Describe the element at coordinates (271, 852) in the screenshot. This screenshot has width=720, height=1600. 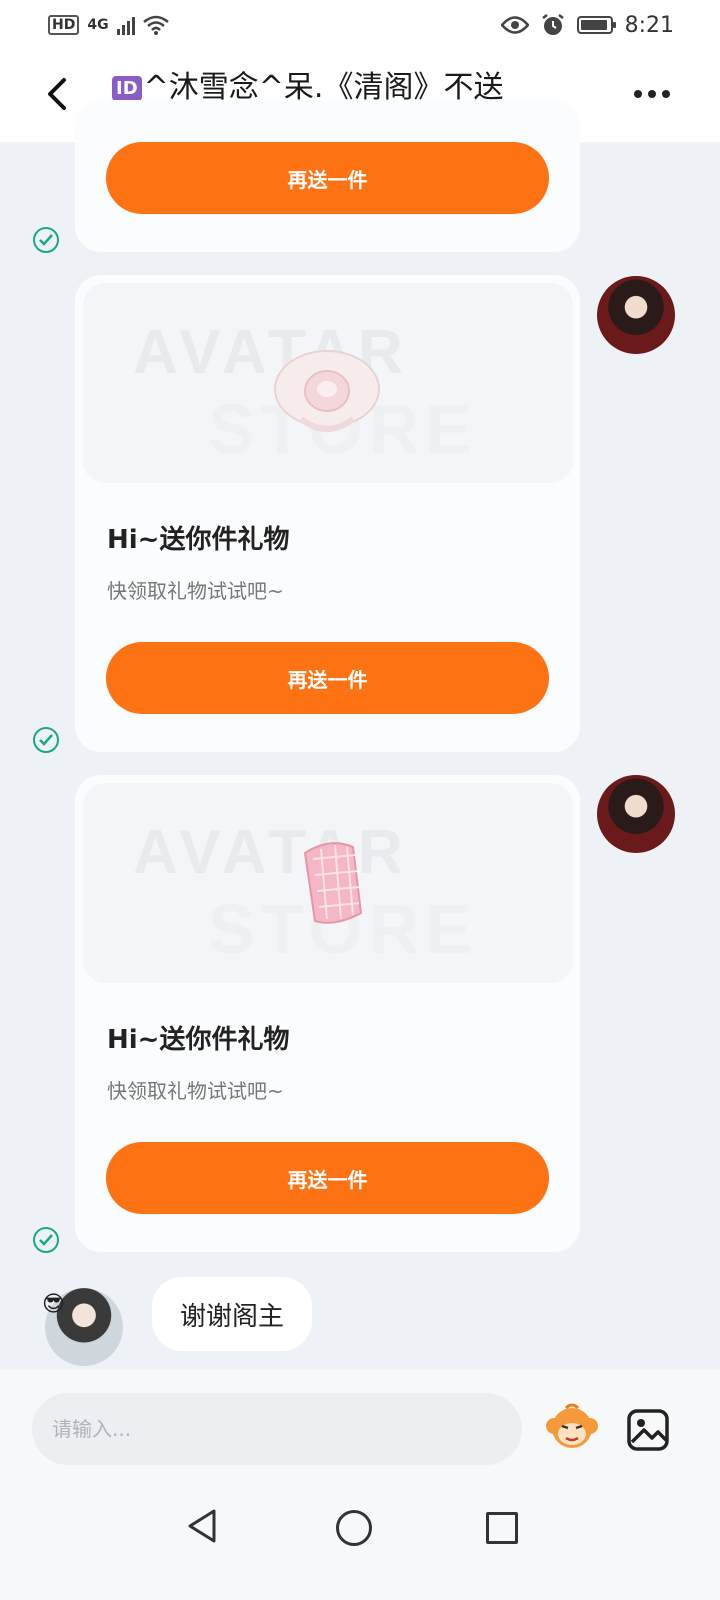
I see `watermark-text: AVATAR` at that location.